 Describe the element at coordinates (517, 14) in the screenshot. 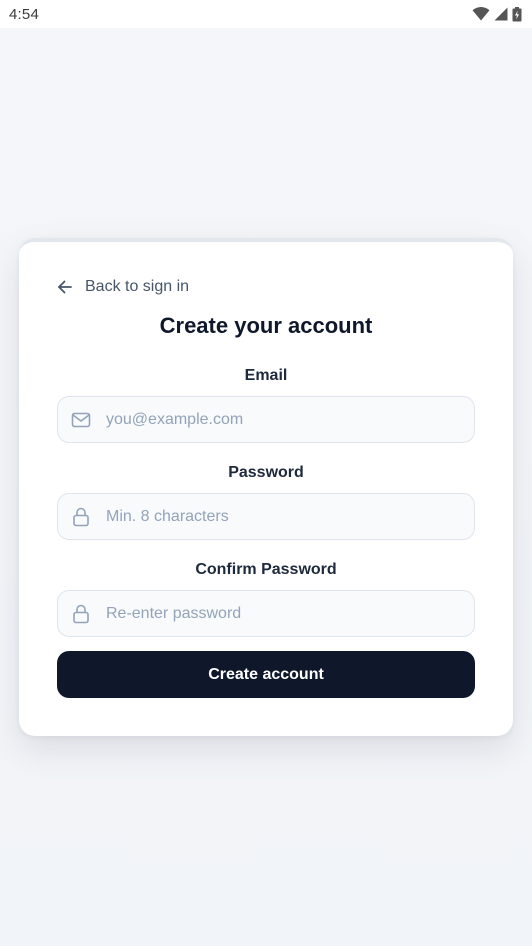

I see `battery-icon` at that location.